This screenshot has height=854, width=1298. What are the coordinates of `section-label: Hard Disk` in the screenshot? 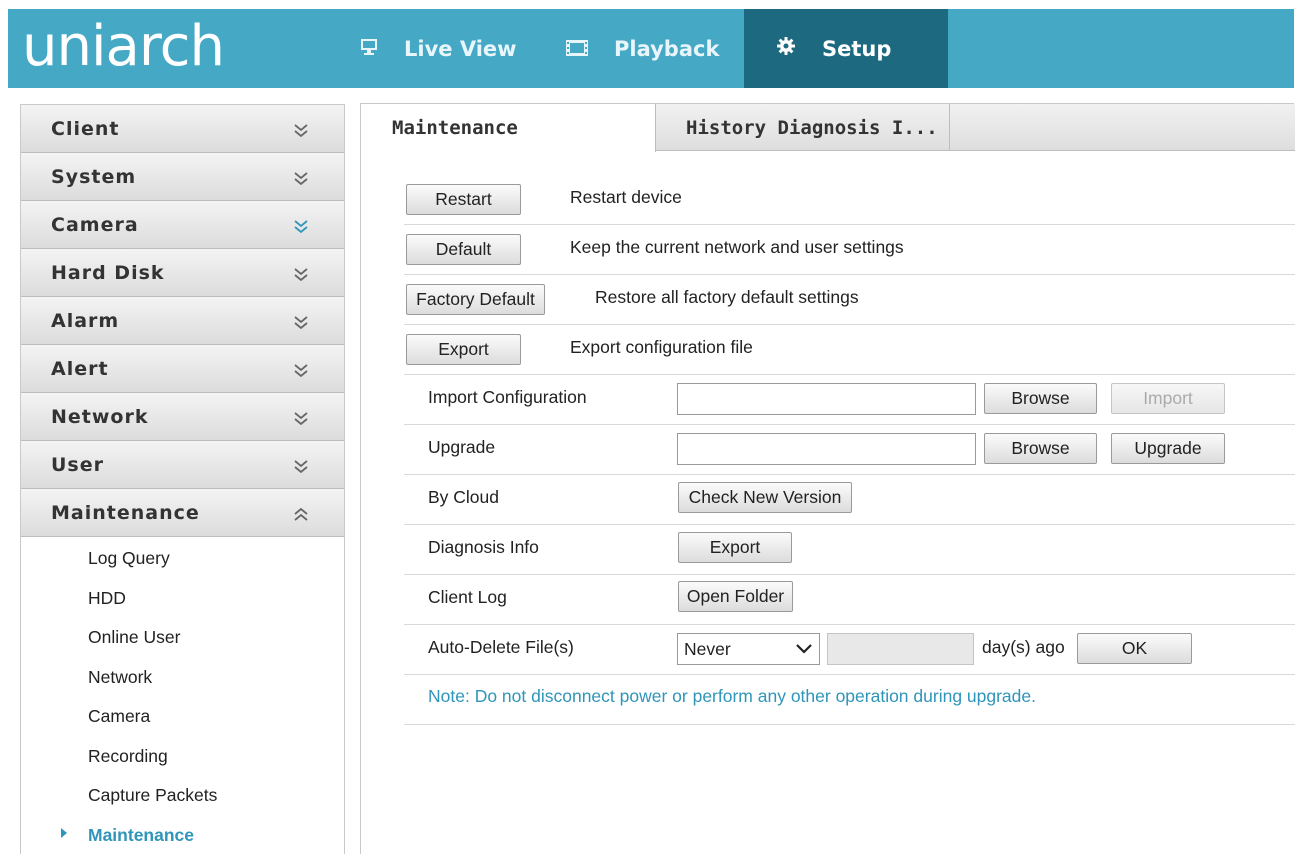 It's located at (108, 273).